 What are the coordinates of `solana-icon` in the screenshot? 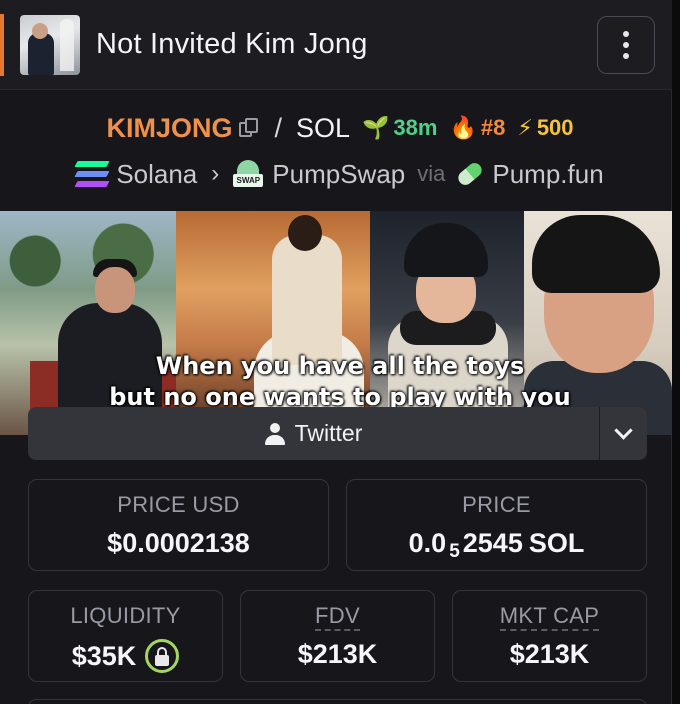 It's located at (92, 174).